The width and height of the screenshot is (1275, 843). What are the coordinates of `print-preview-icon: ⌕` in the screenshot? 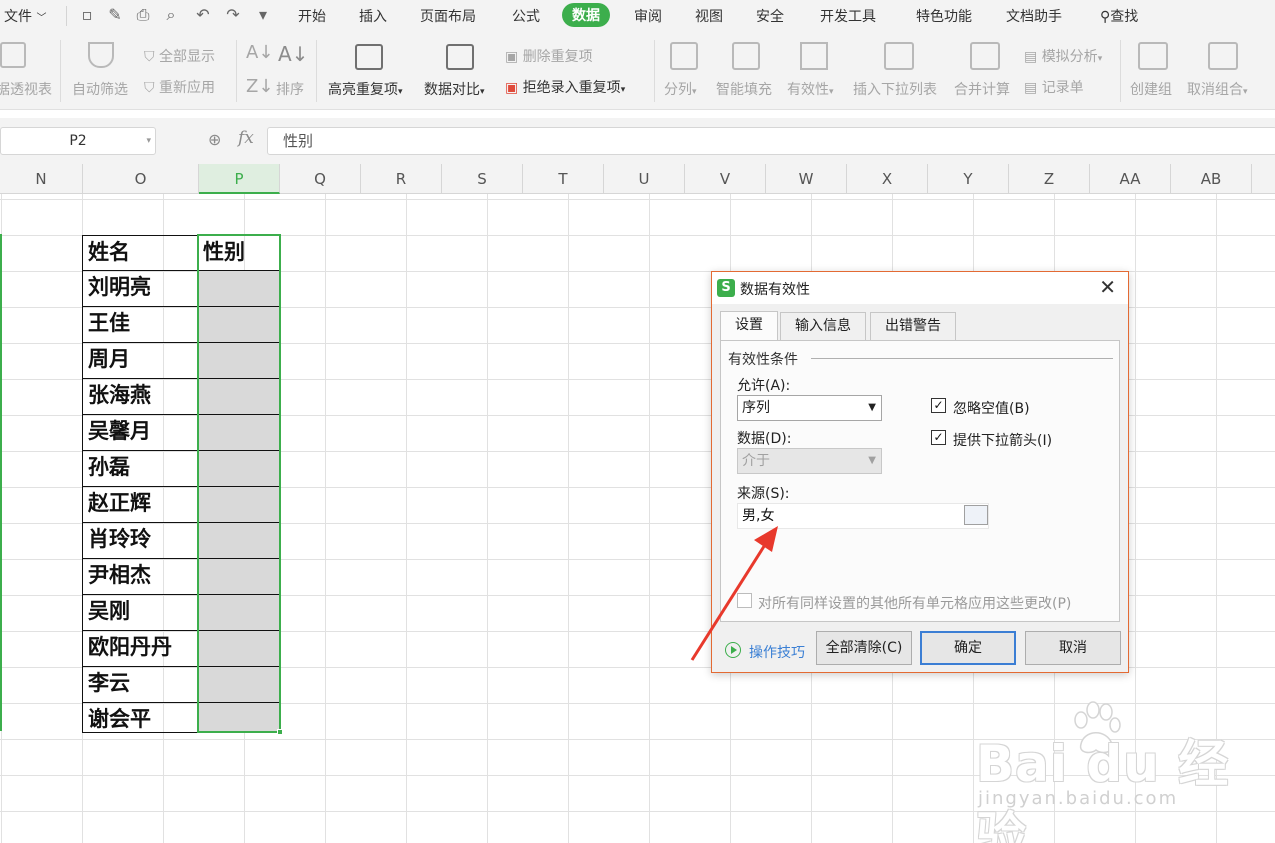 It's located at (171, 15).